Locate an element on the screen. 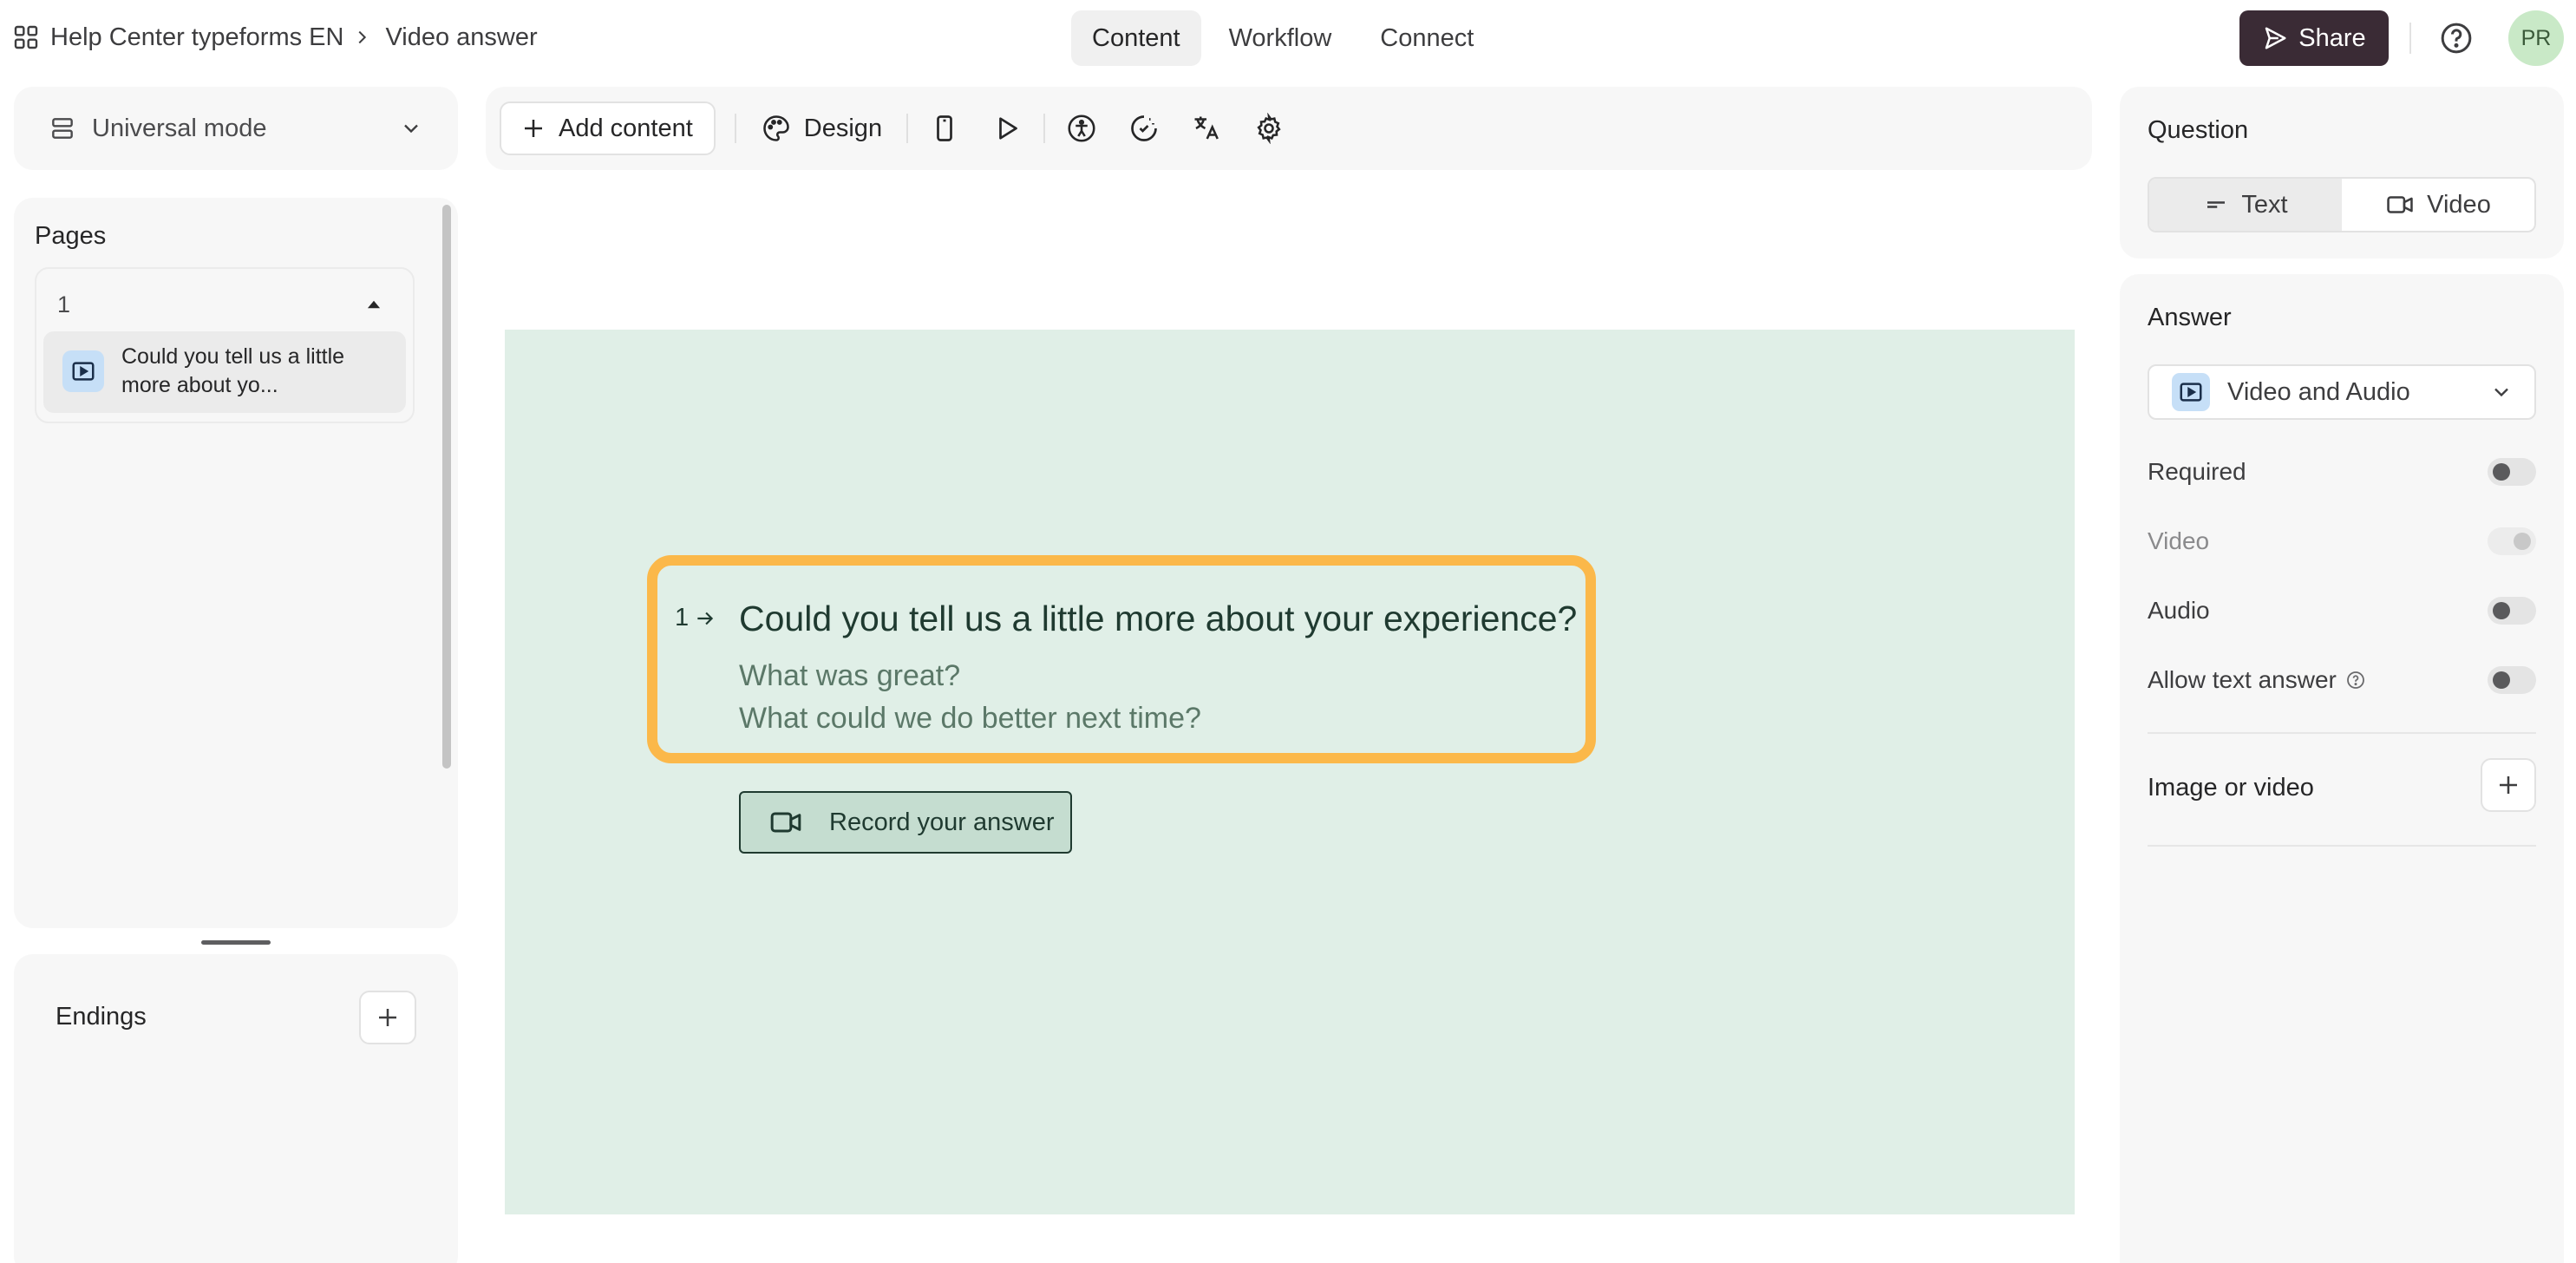  tab-connect: Connect is located at coordinates (1426, 38).